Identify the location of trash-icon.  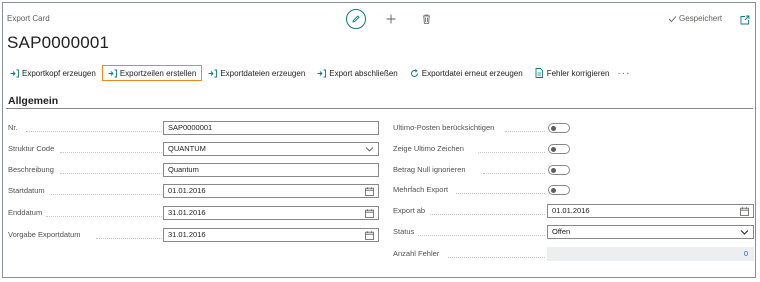
(426, 19).